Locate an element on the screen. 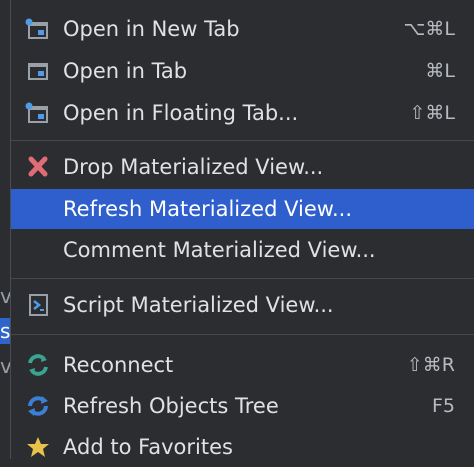 The height and width of the screenshot is (467, 474). star-icon is located at coordinates (38, 447).